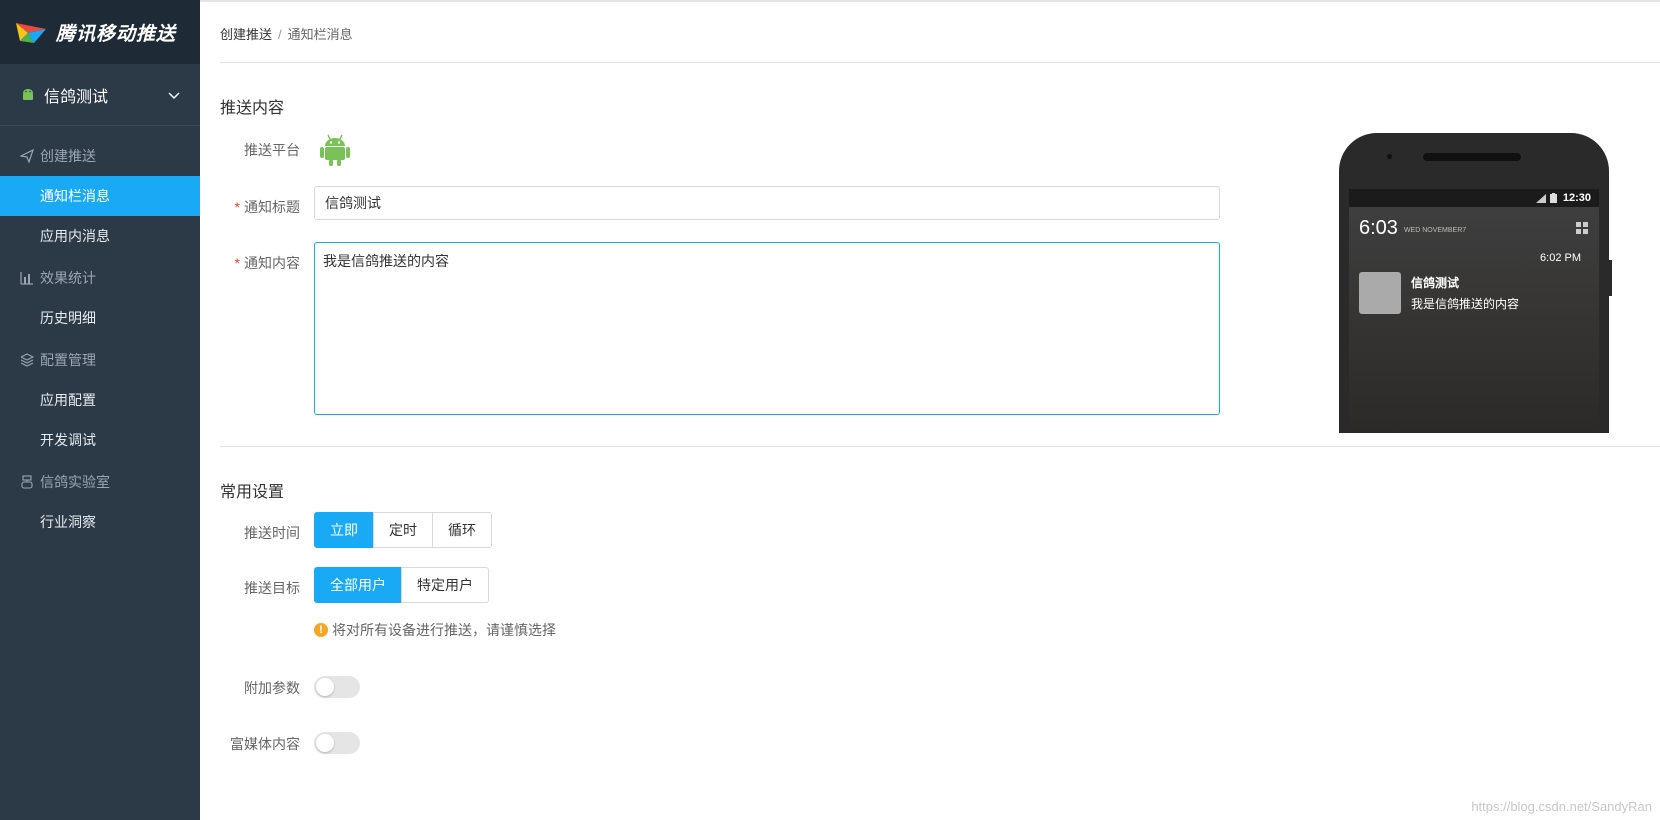 The image size is (1660, 820). Describe the element at coordinates (1472, 157) in the screenshot. I see `phone-speaker` at that location.